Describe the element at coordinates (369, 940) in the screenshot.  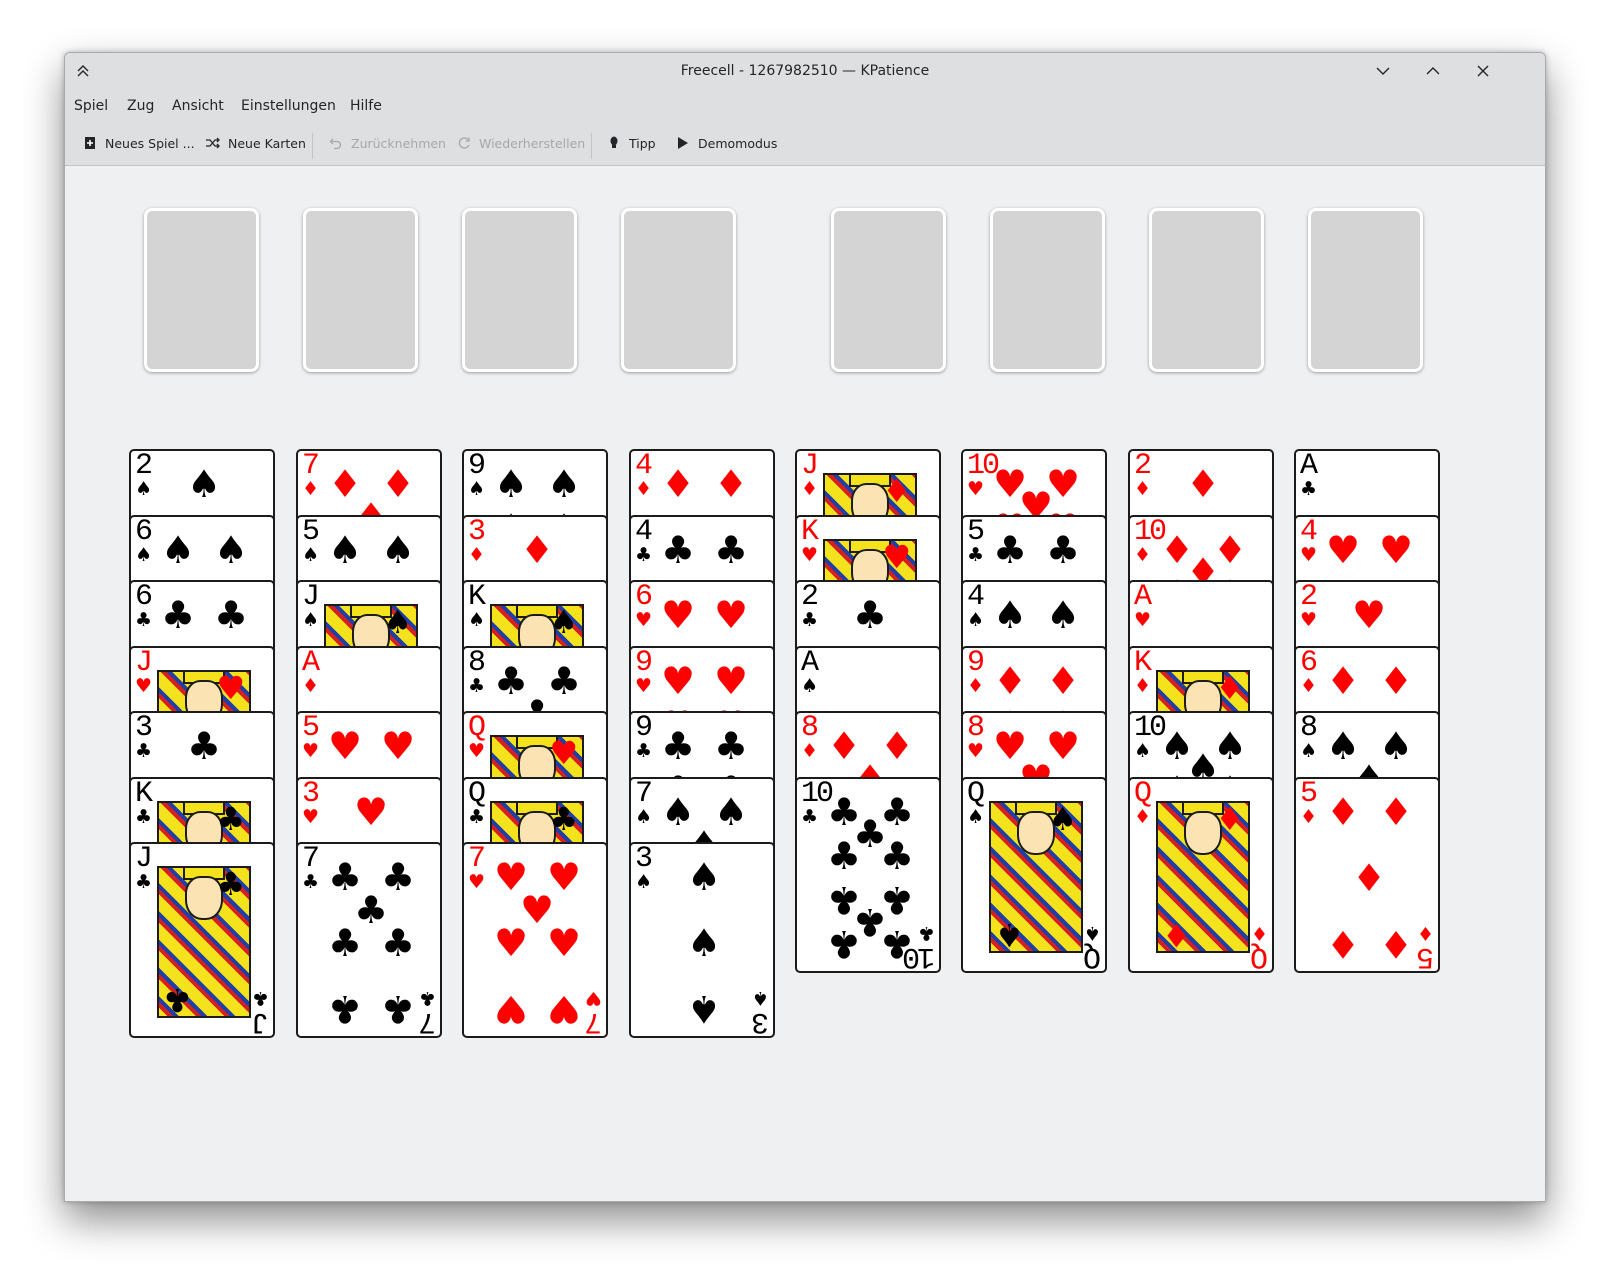
I see `playing-card: 7 ♣ ♣ ♣ ♣ ♣ ♣ ♣ ♣ 7 ♣` at that location.